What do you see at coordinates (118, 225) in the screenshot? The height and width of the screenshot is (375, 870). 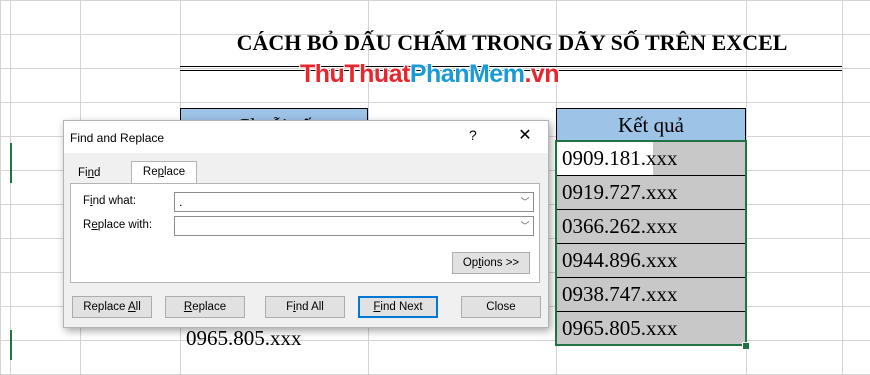 I see `replace-with-label: Replace with:` at bounding box center [118, 225].